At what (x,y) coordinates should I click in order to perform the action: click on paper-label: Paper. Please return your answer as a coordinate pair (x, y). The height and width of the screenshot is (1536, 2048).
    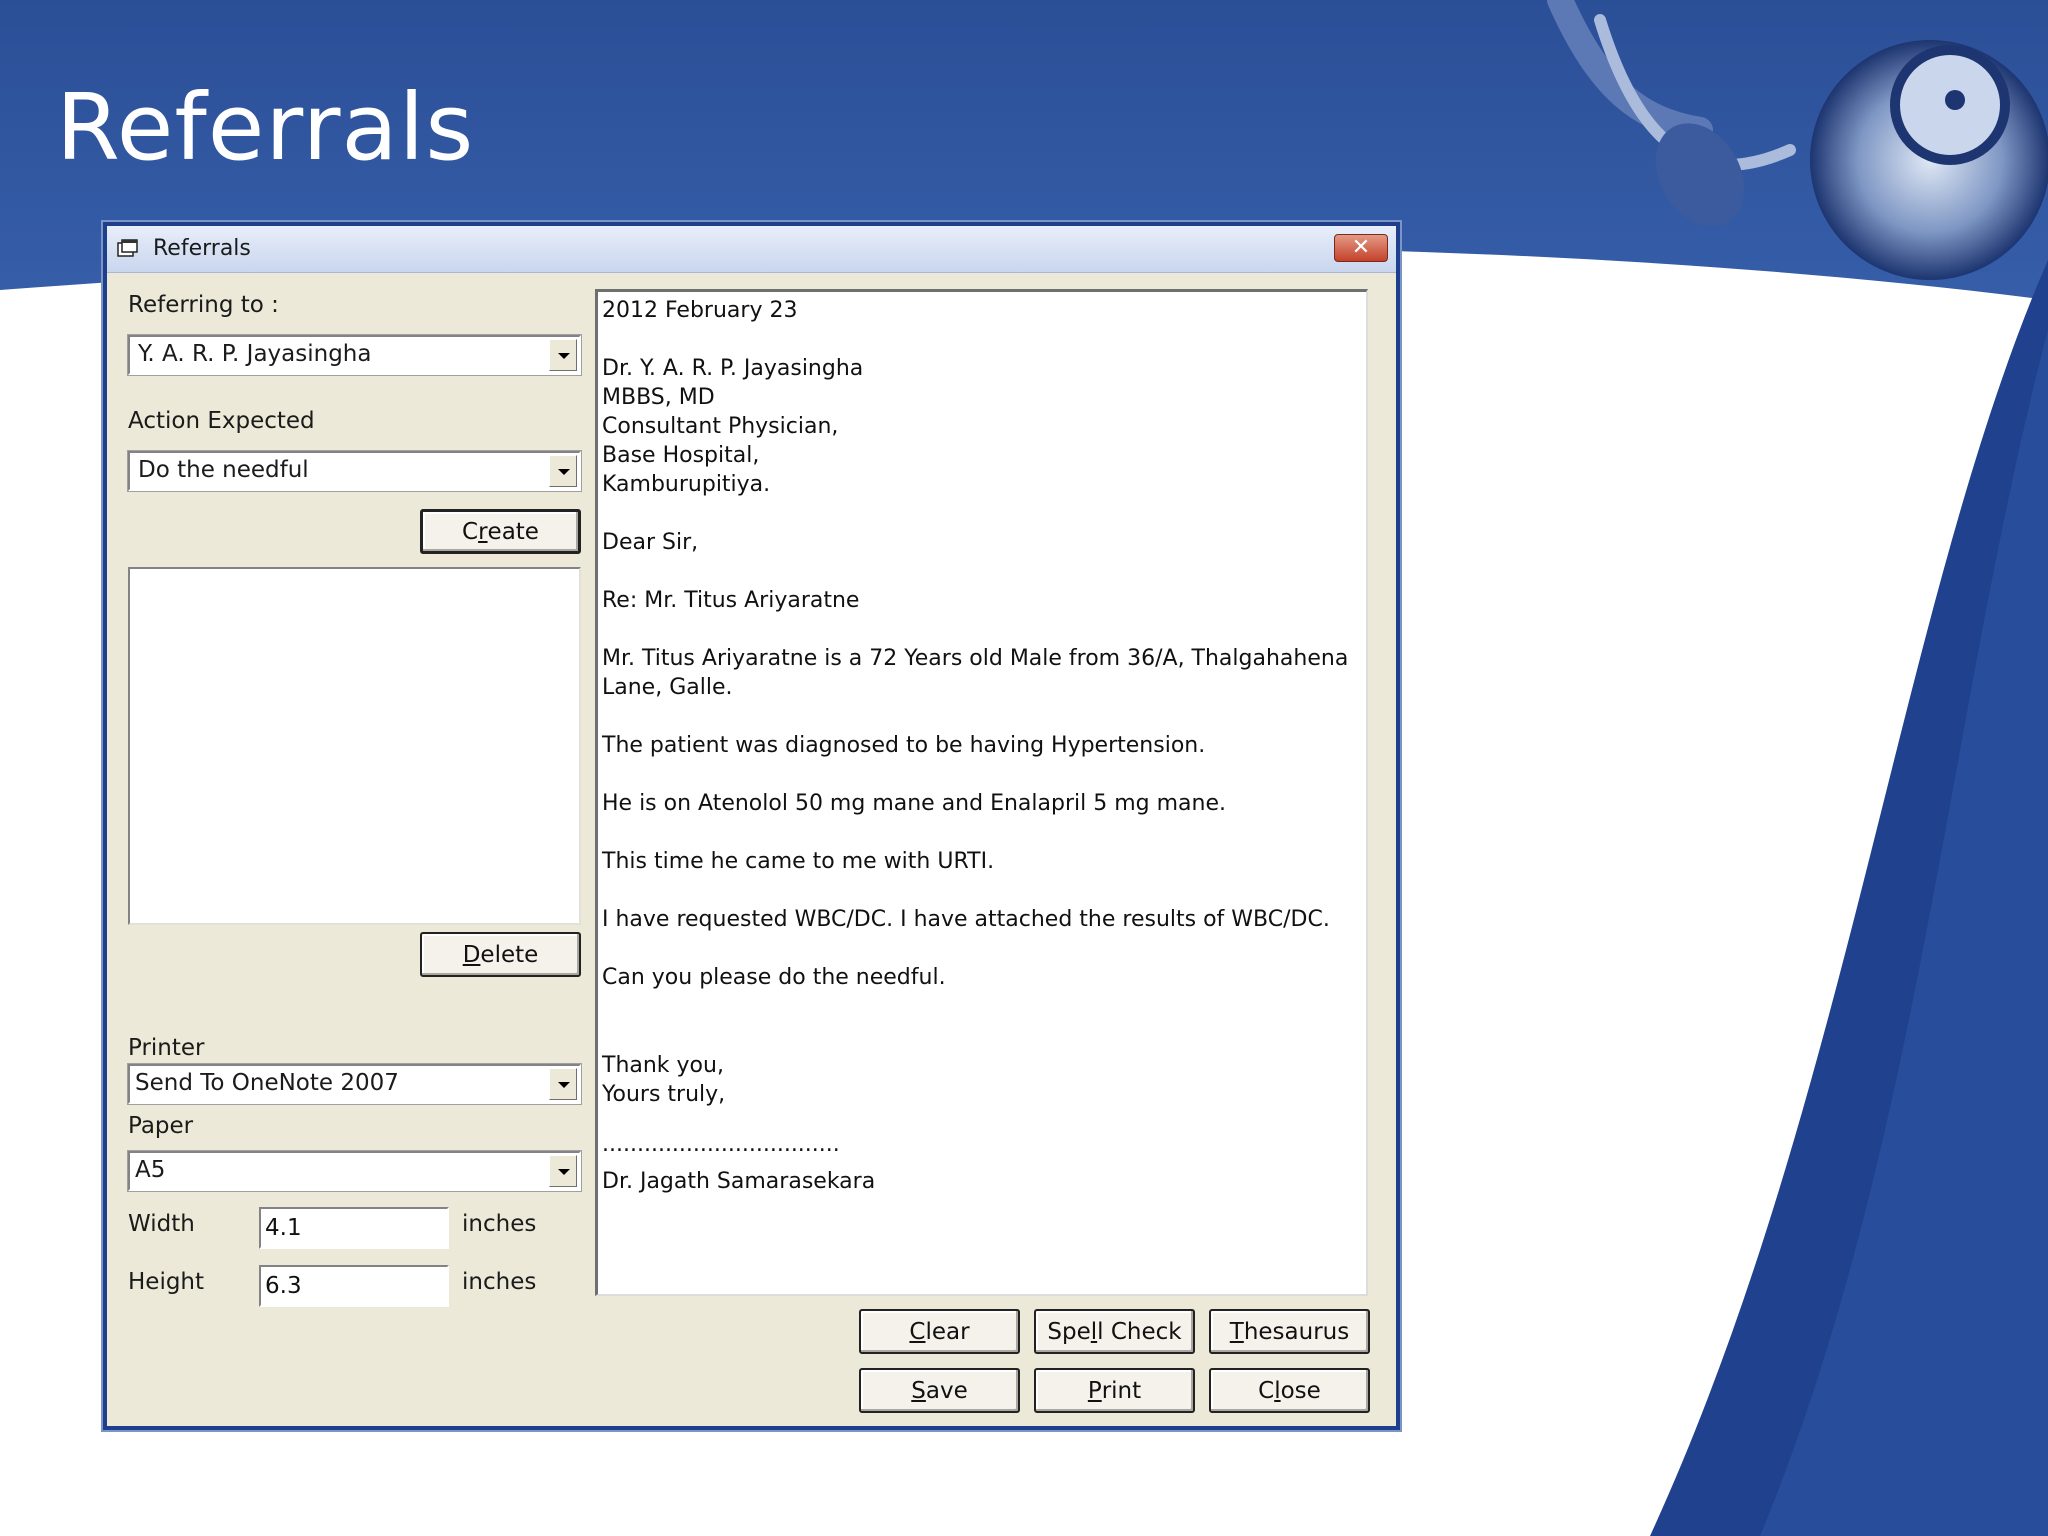
    Looking at the image, I should click on (161, 1126).